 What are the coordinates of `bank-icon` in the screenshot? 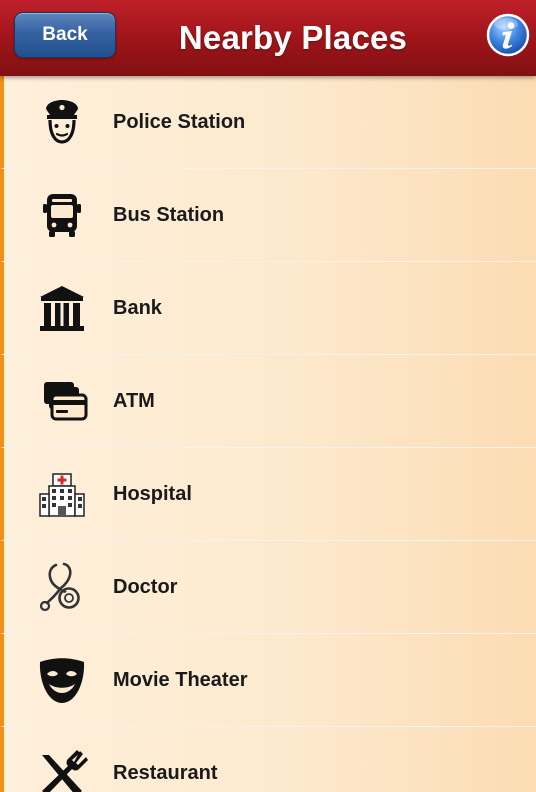 It's located at (62, 308).